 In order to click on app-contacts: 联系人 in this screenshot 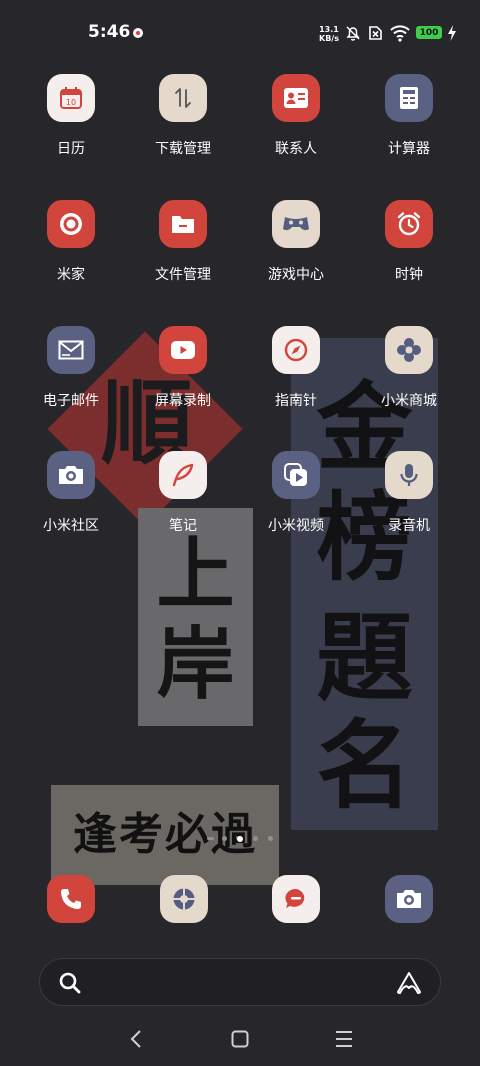, I will do `click(296, 116)`.